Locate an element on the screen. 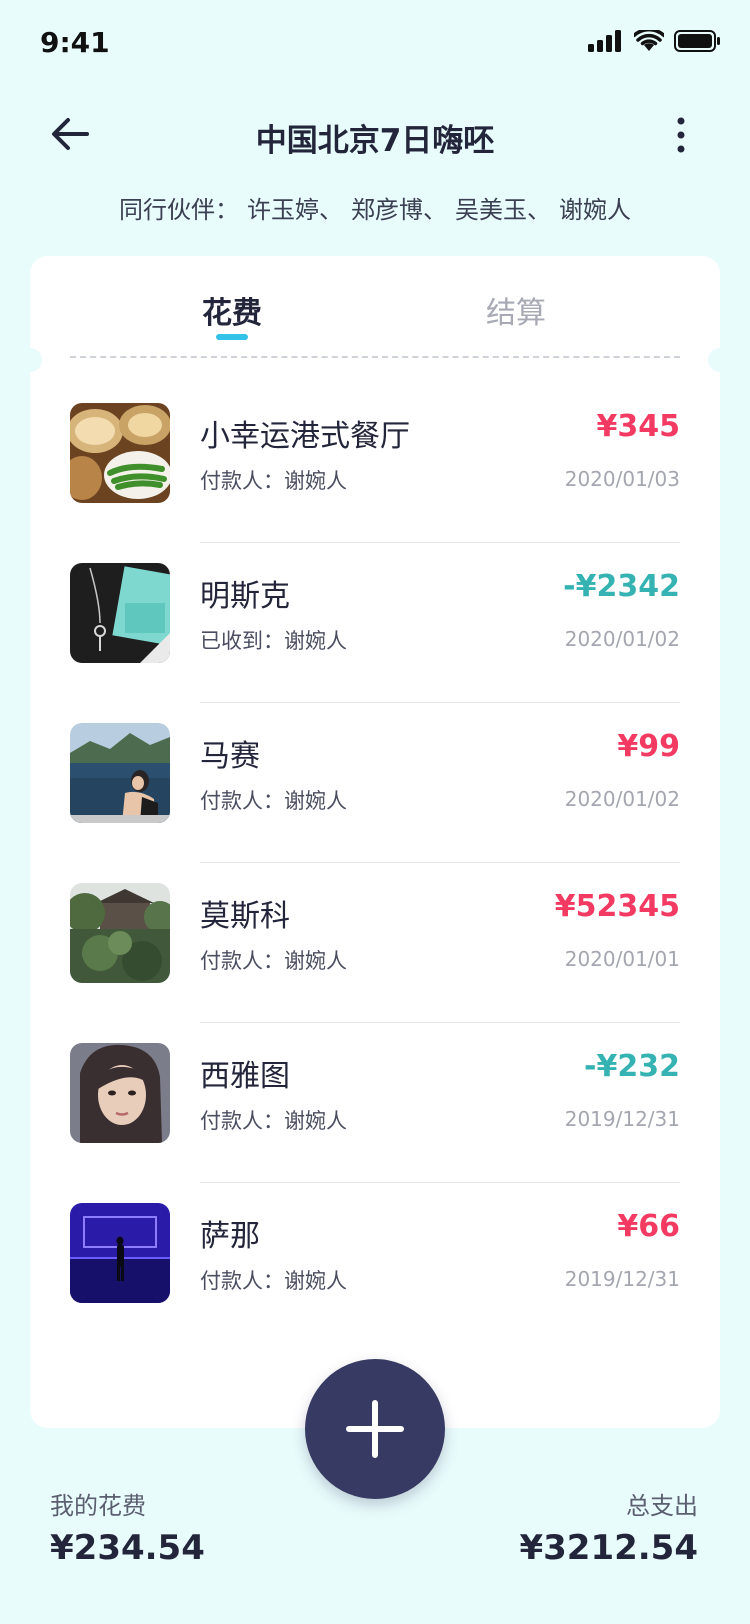 The height and width of the screenshot is (1624, 750). plus-icon is located at coordinates (375, 1429).